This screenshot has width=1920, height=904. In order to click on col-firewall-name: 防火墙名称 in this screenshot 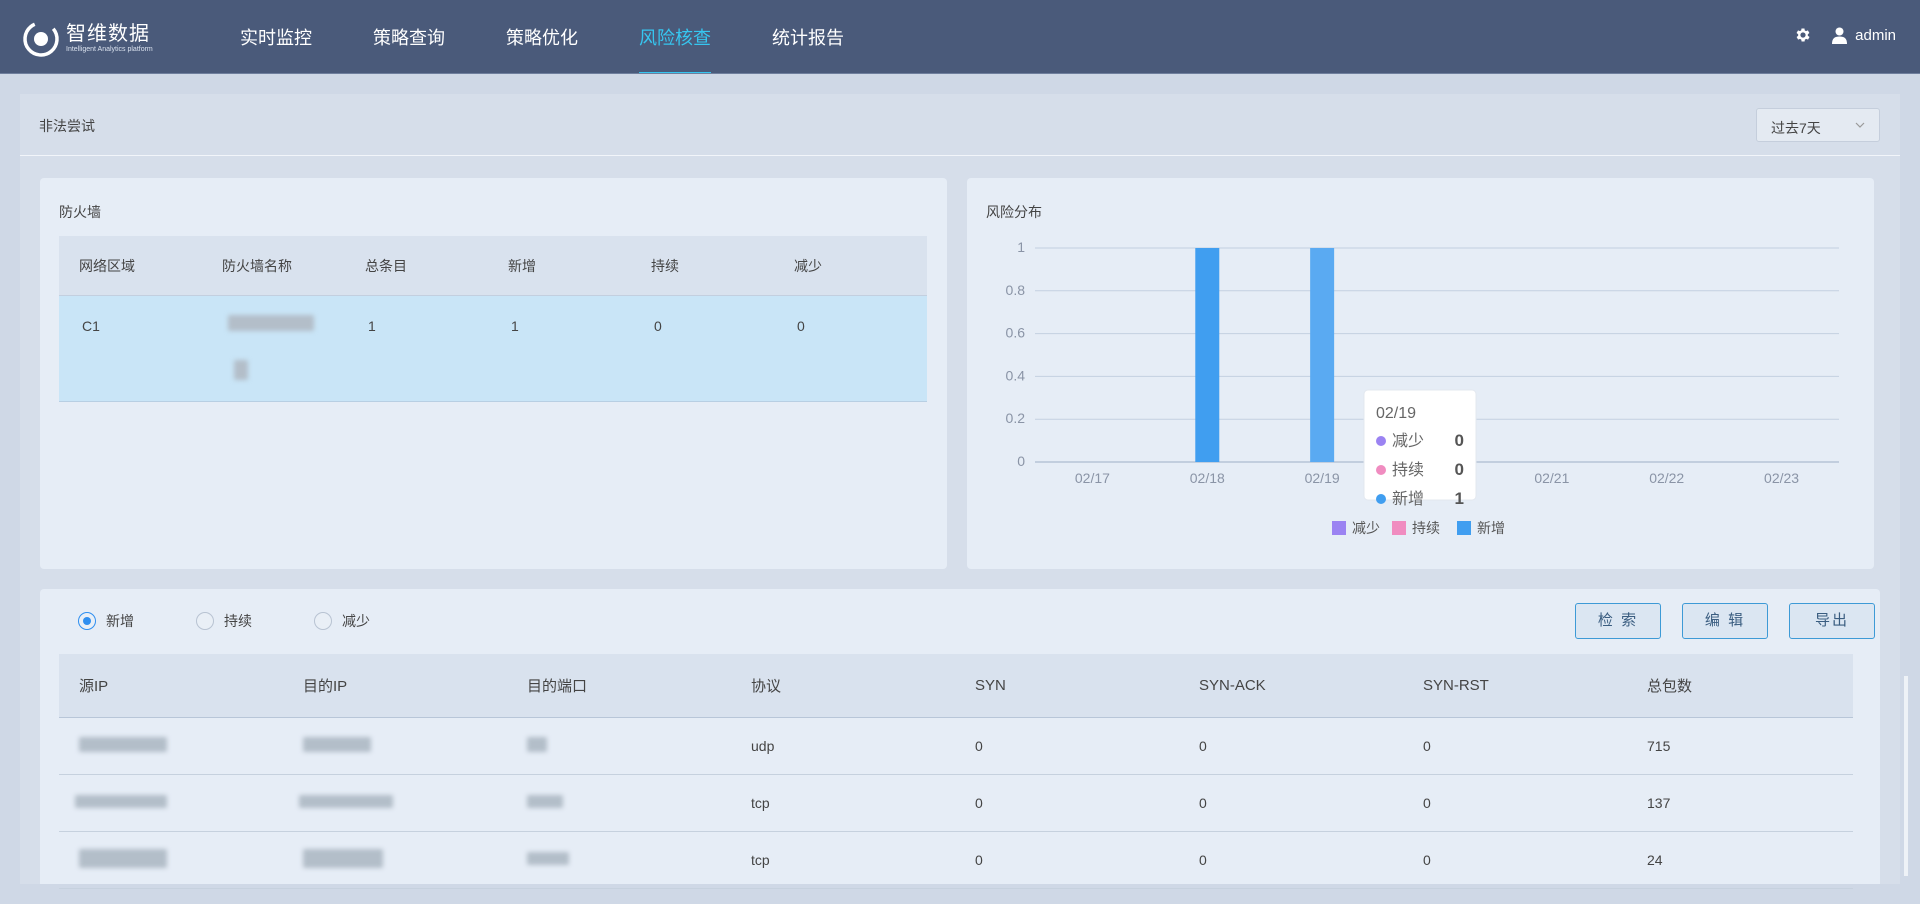, I will do `click(257, 265)`.